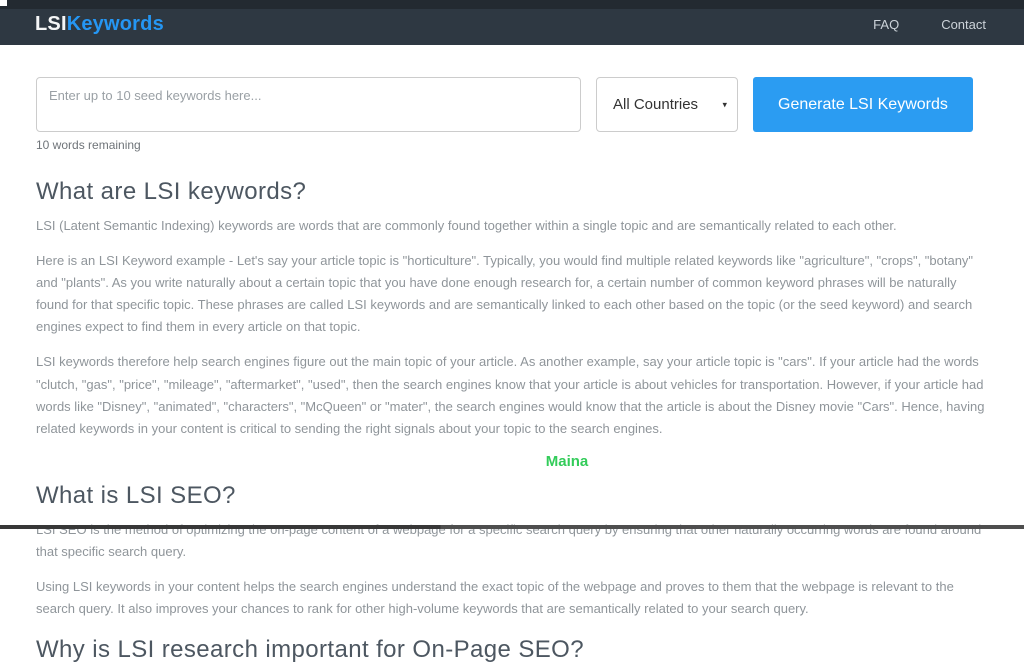 The width and height of the screenshot is (1024, 664). I want to click on section-heading: What are LSI keywords?, so click(171, 191).